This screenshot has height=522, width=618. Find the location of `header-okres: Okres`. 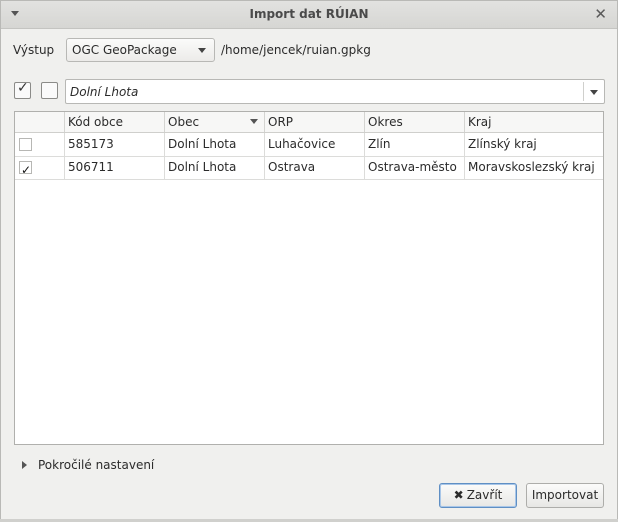

header-okres: Okres is located at coordinates (415, 122).